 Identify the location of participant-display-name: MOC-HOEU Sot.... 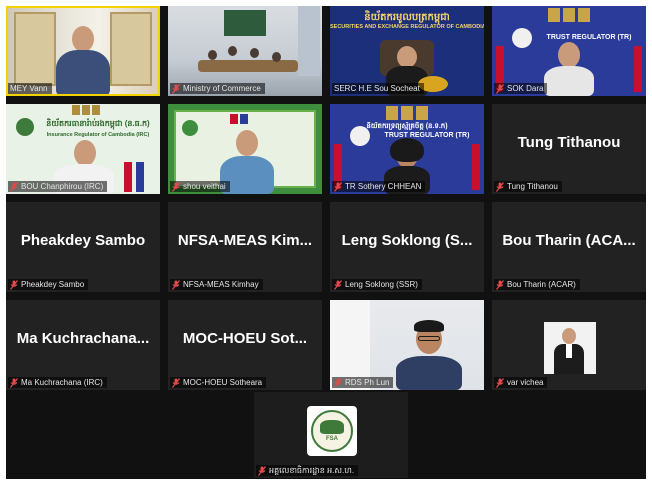
(245, 338).